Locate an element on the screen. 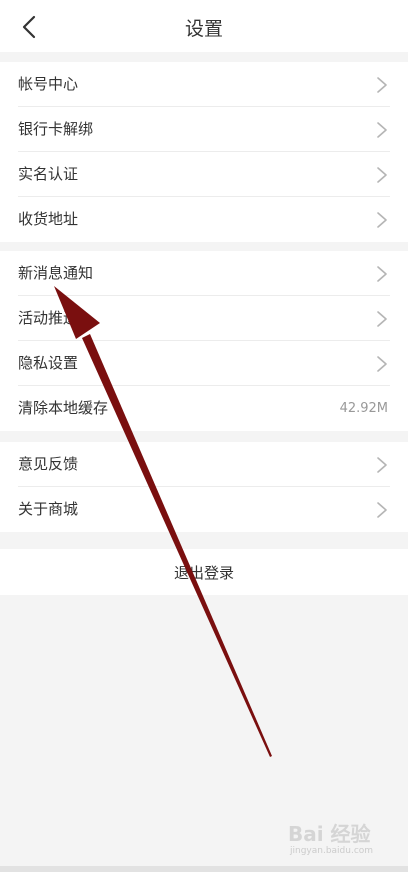 The width and height of the screenshot is (408, 872). bottom-strip is located at coordinates (204, 869).